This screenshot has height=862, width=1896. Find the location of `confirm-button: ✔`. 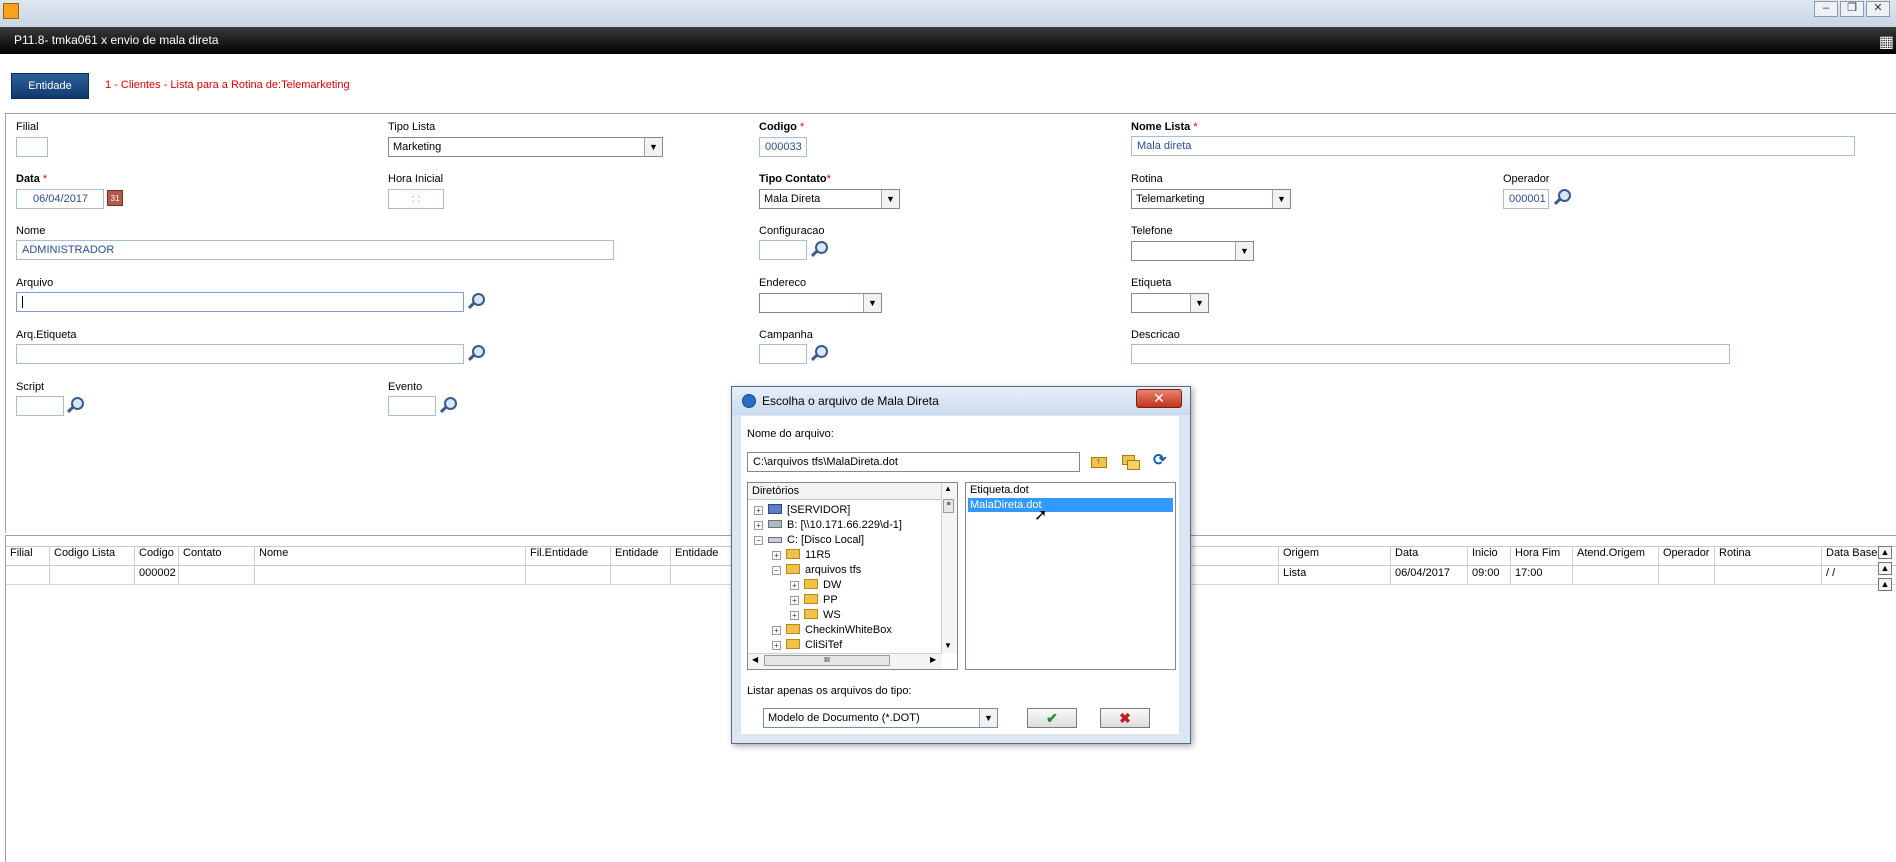

confirm-button: ✔ is located at coordinates (1052, 718).